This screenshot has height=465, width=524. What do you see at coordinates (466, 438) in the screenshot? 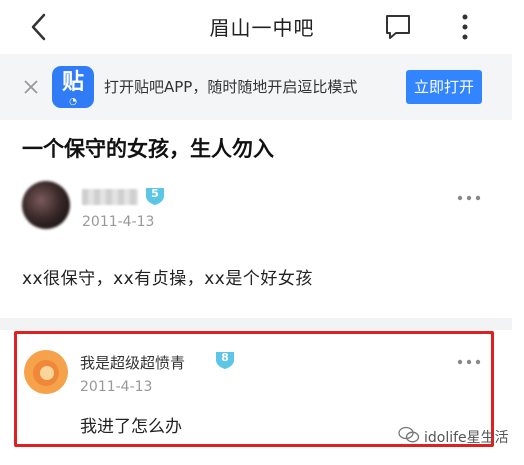
I see `watermark-text: idolife星生活` at bounding box center [466, 438].